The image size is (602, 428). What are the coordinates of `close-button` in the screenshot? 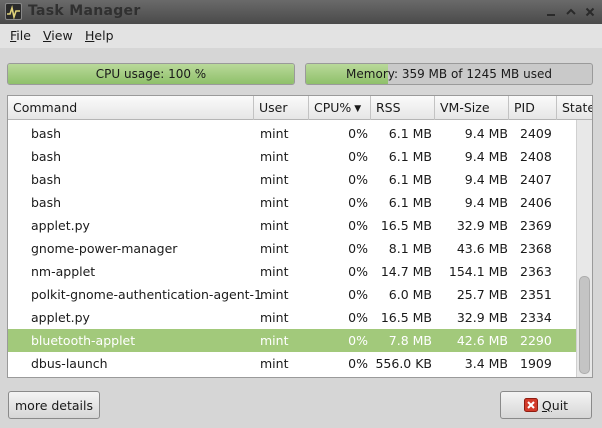 It's located at (590, 12).